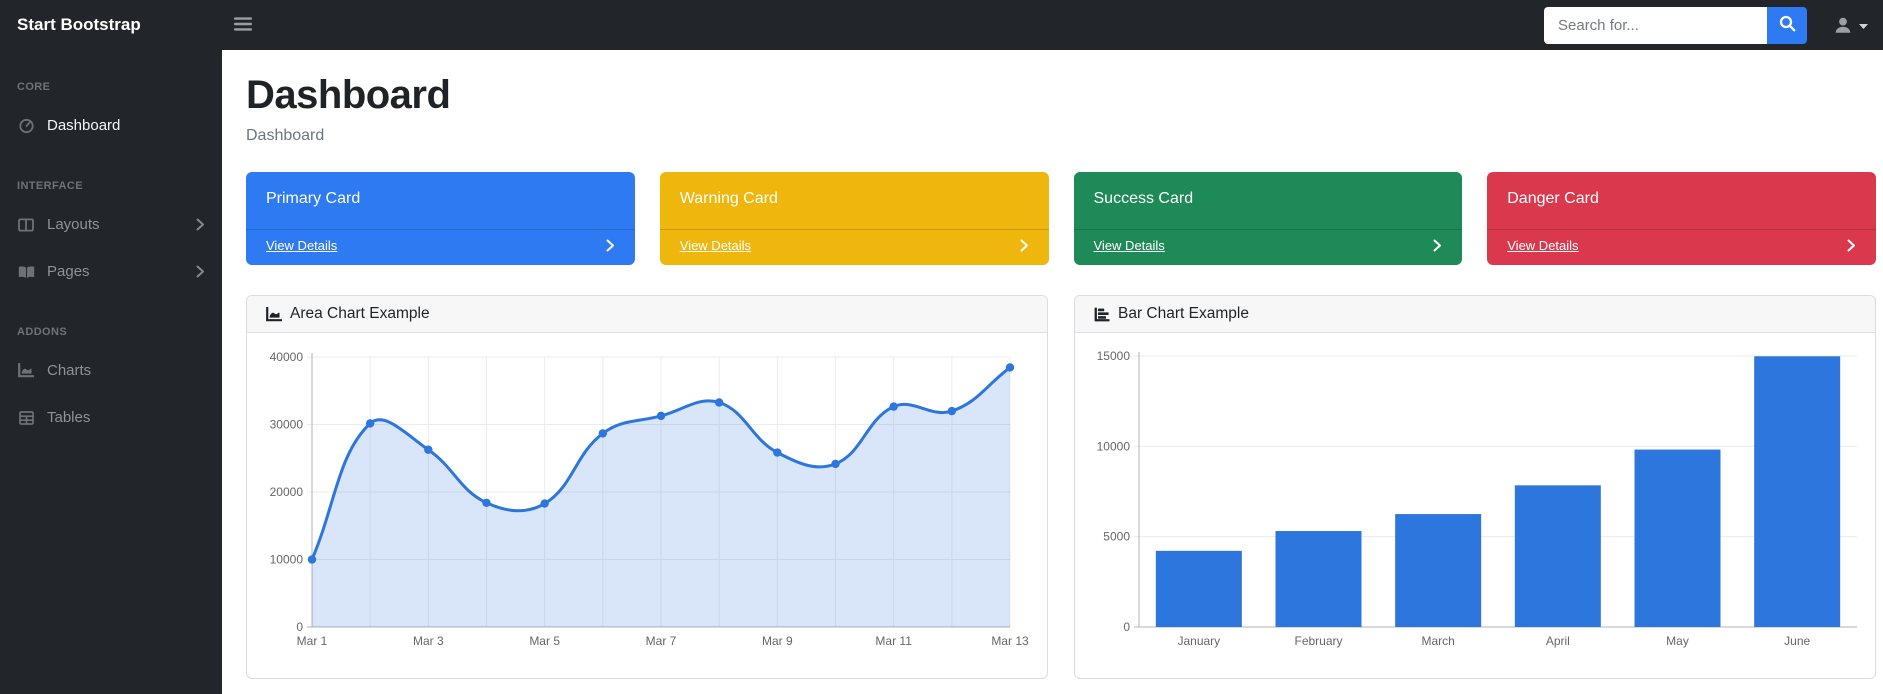 The image size is (1883, 694). What do you see at coordinates (1102, 314) in the screenshot?
I see `chart-bar-icon` at bounding box center [1102, 314].